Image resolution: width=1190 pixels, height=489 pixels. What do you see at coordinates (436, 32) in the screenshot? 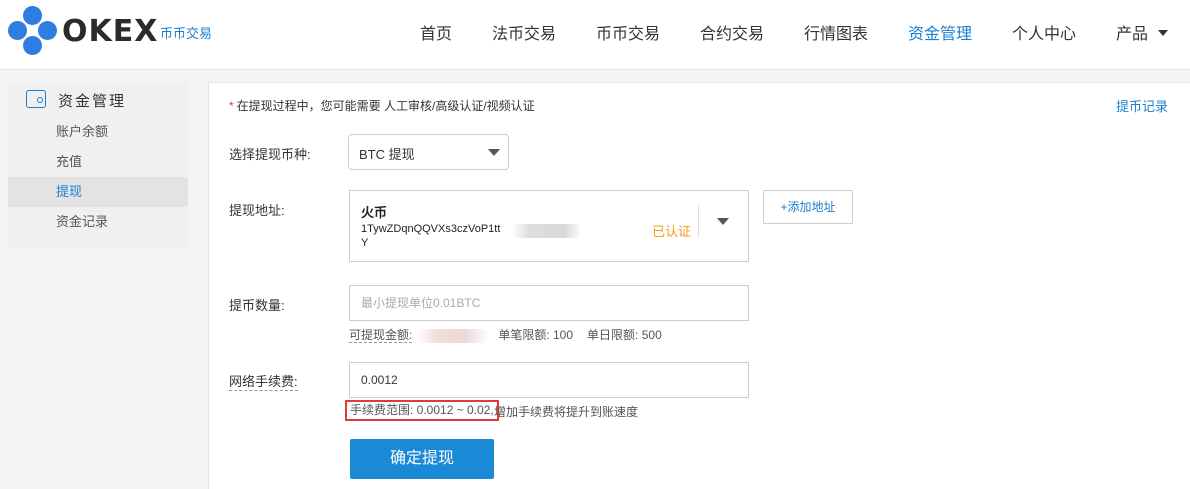
I see `nav-home: 首页` at bounding box center [436, 32].